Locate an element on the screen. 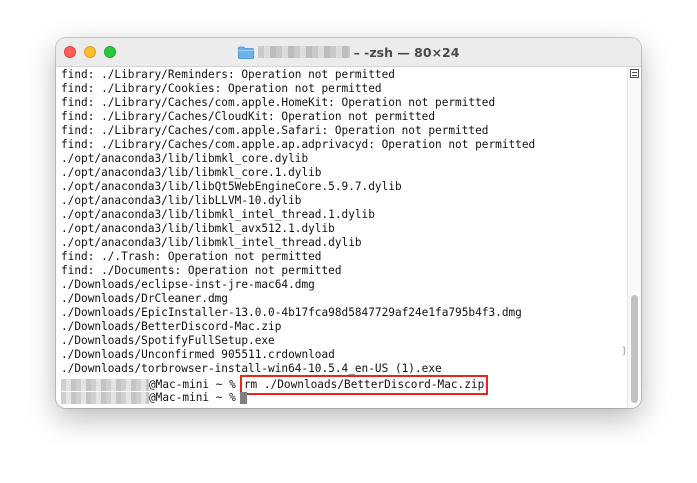  prompt-line-2: @Mac-mini ~ % is located at coordinates (154, 398).